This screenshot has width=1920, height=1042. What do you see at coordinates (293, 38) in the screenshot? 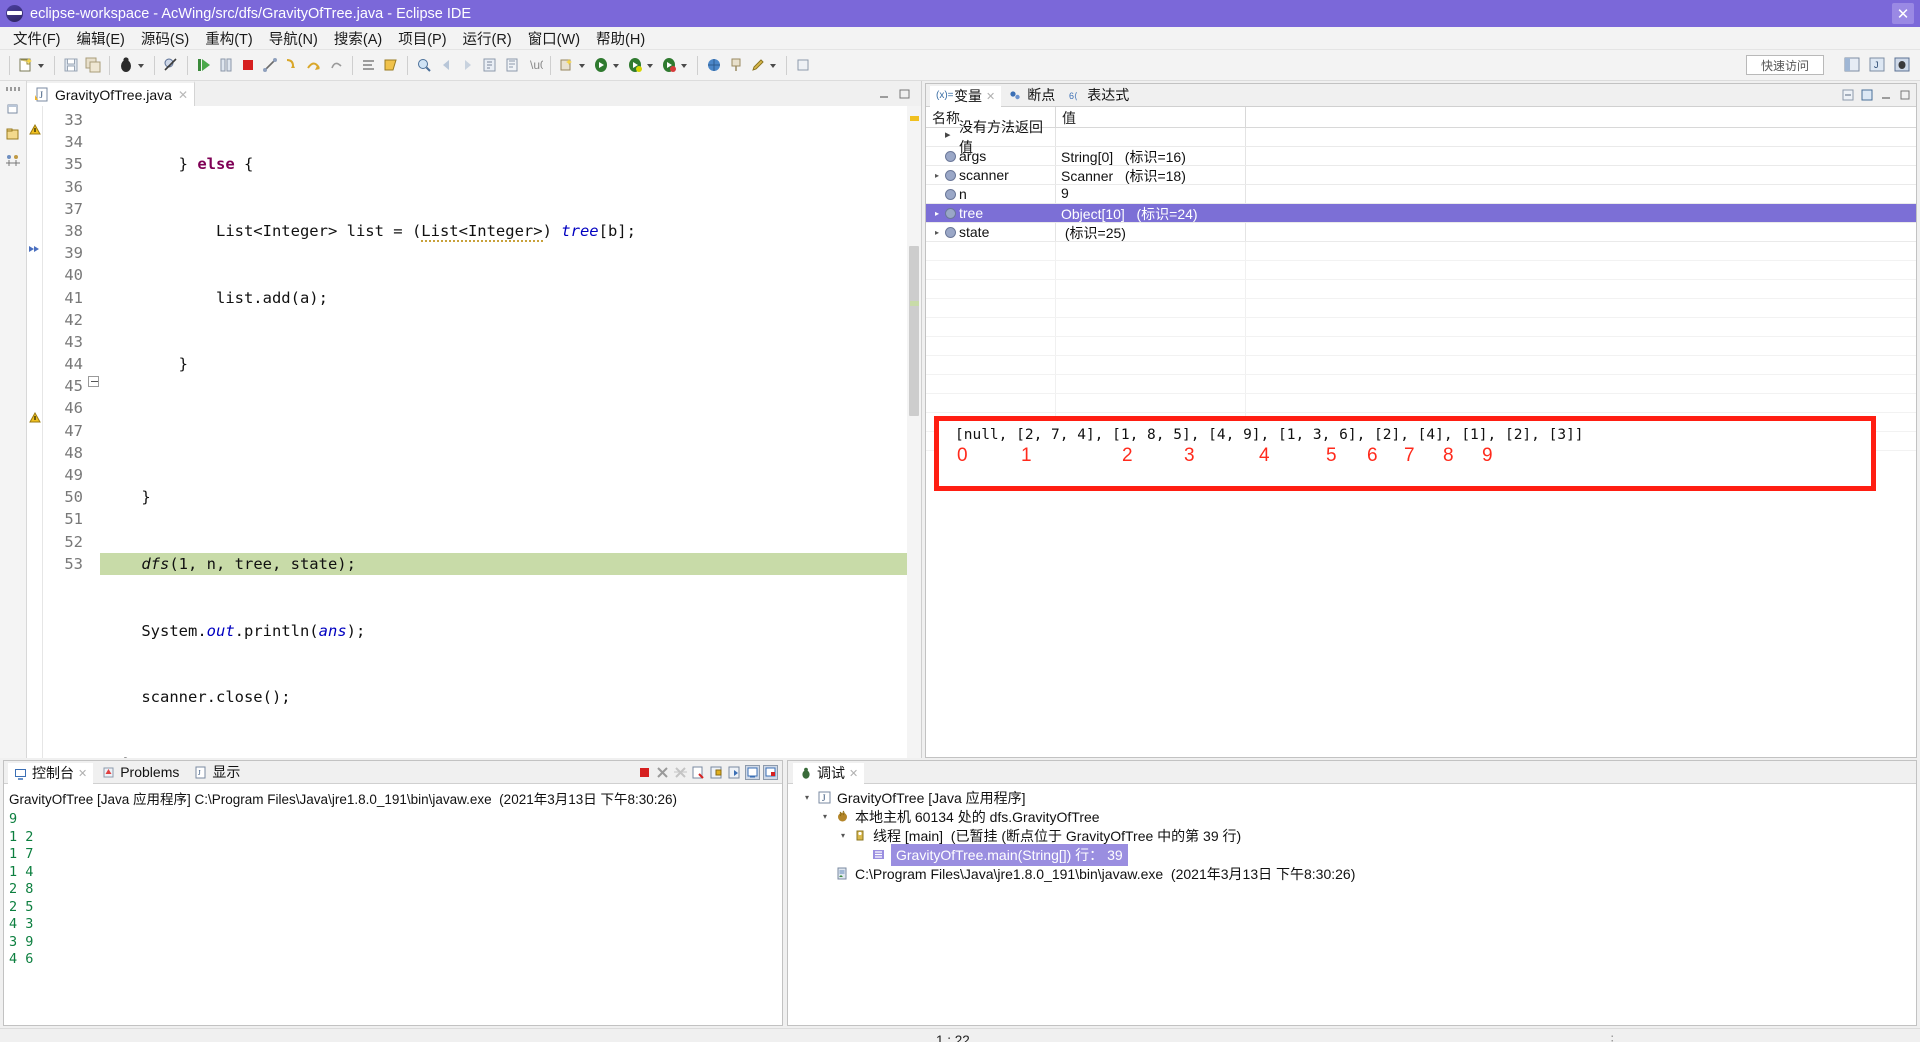
I see `menu-navigate: 导航(N)` at bounding box center [293, 38].